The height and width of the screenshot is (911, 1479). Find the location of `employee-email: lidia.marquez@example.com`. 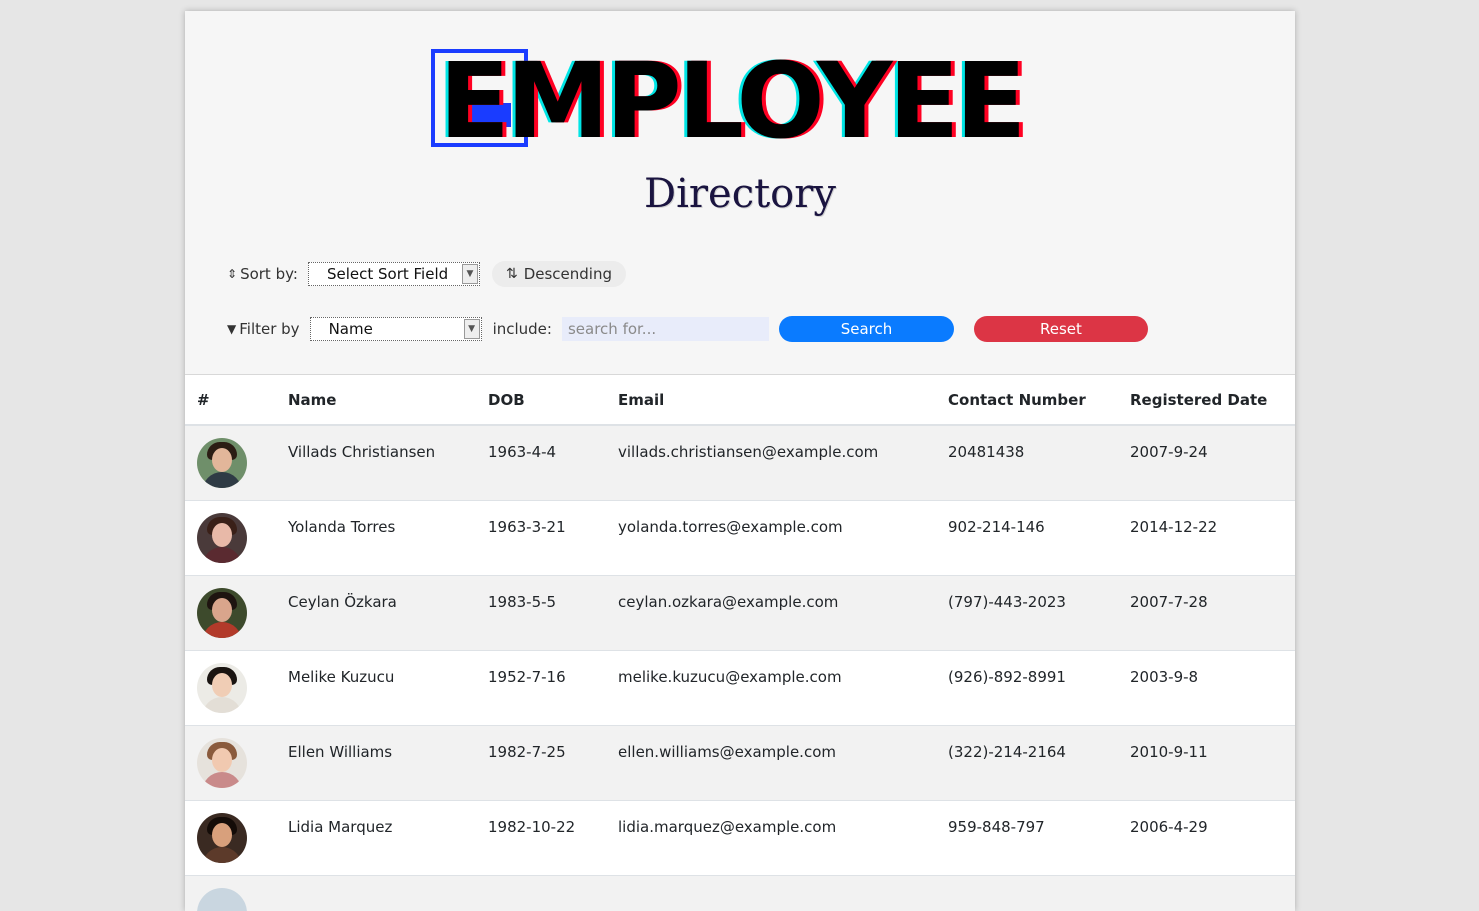

employee-email: lidia.marquez@example.com is located at coordinates (771, 837).